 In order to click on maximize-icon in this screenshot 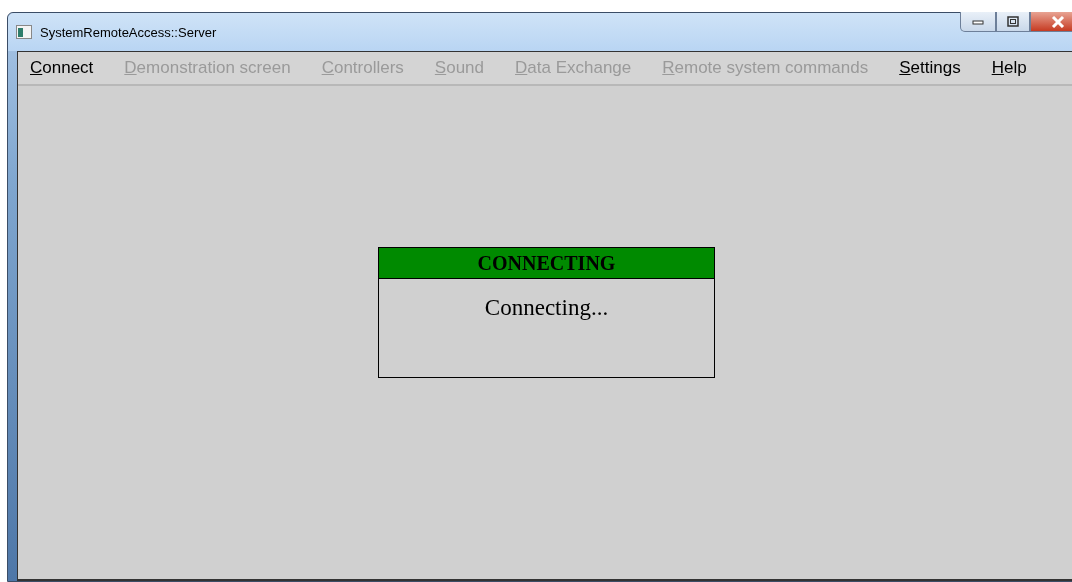, I will do `click(1013, 21)`.